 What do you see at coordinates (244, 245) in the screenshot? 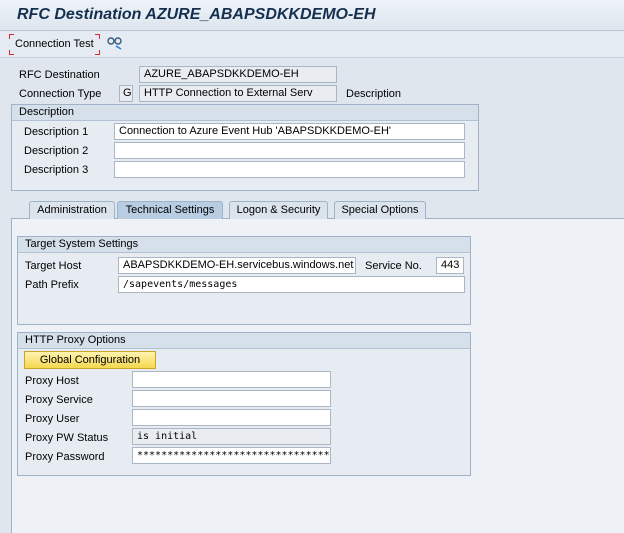
I see `target-system-settings-title: Target System Settings` at bounding box center [244, 245].